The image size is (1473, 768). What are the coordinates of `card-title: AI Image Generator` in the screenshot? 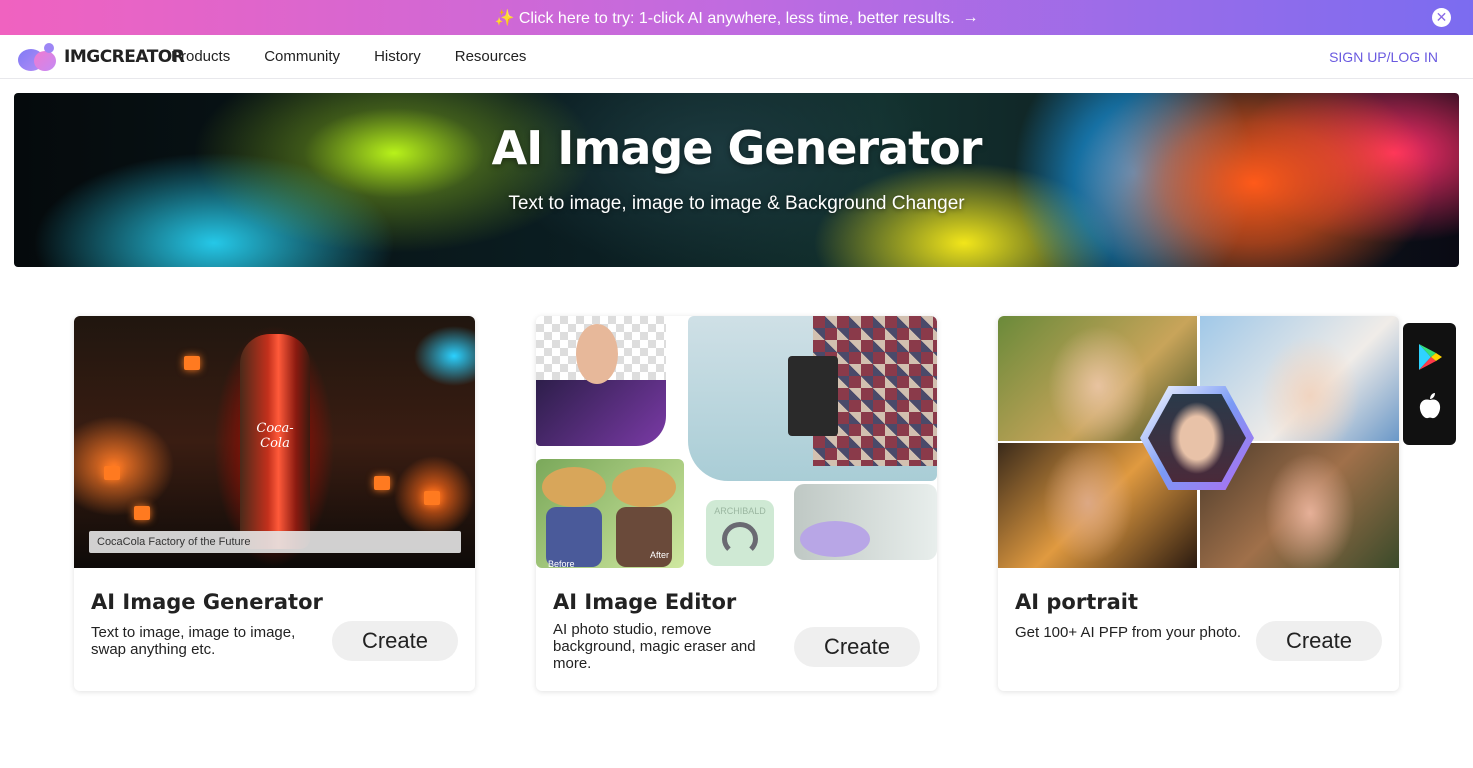 It's located at (207, 602).